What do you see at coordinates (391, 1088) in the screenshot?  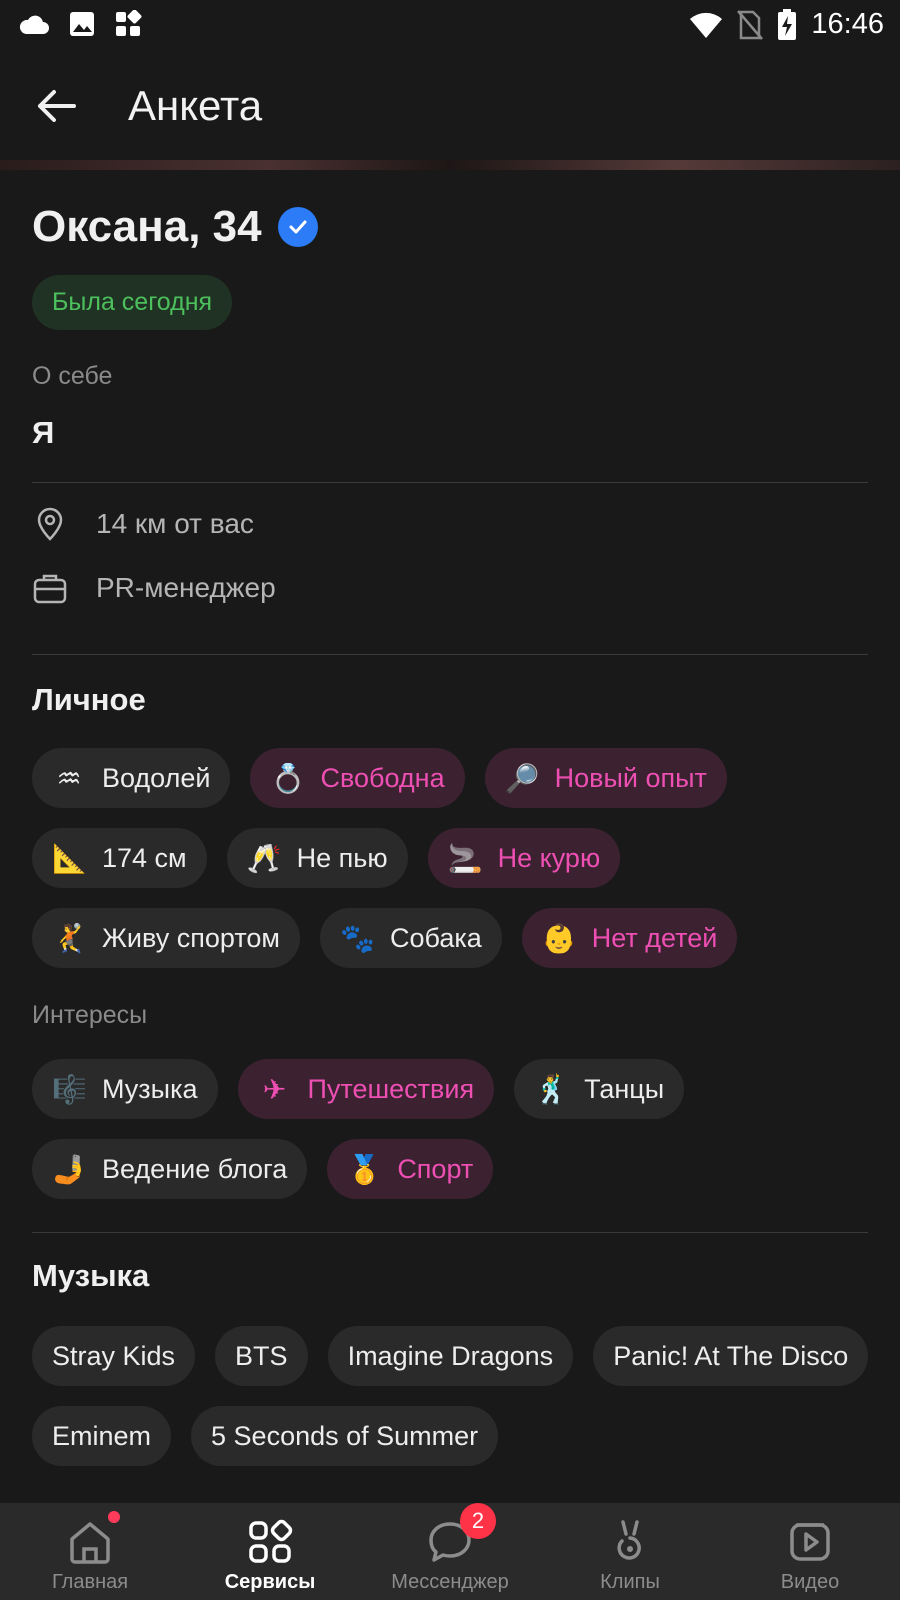 I see `chip-label: Путешествия` at bounding box center [391, 1088].